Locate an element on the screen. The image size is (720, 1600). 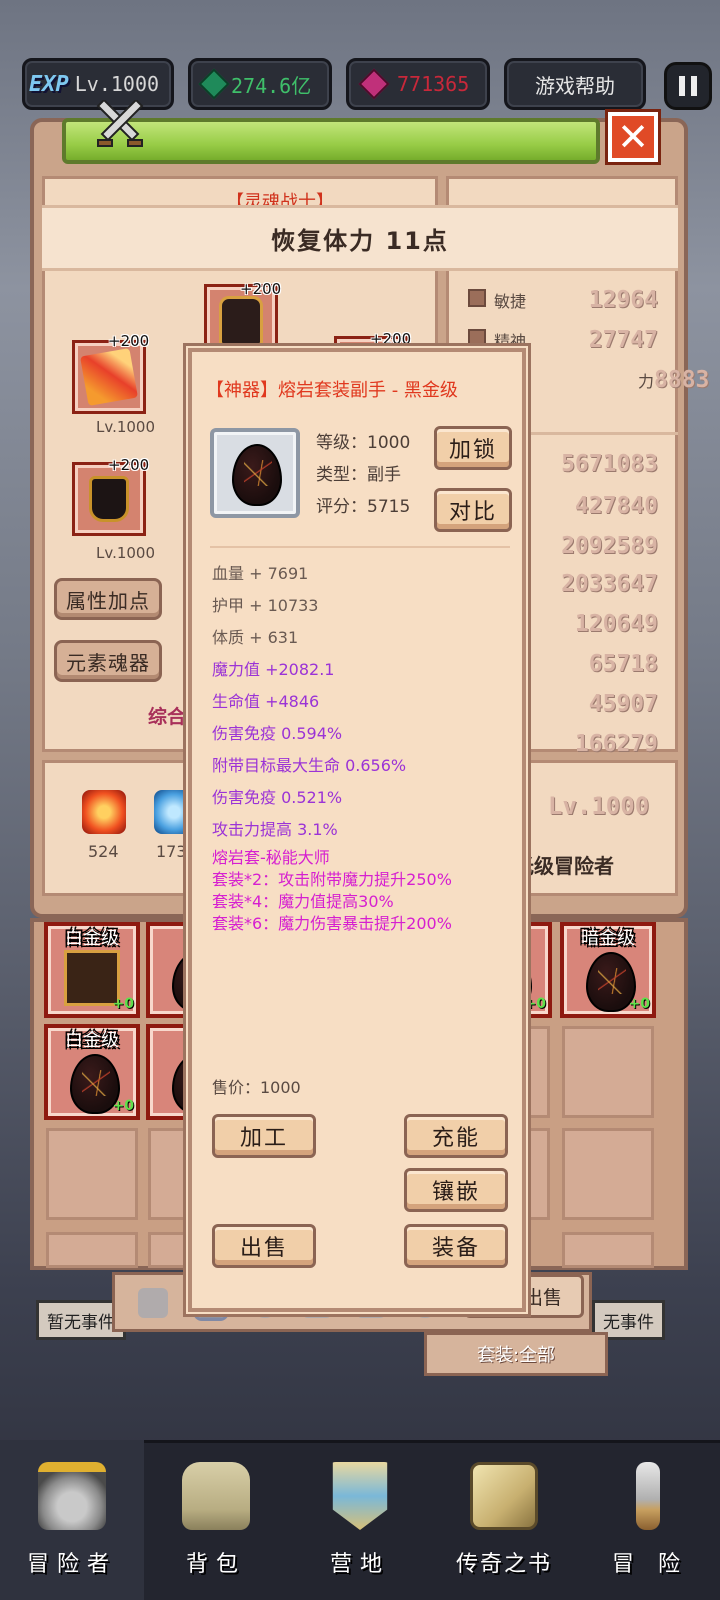
charge-button: 充能 is located at coordinates (456, 1136).